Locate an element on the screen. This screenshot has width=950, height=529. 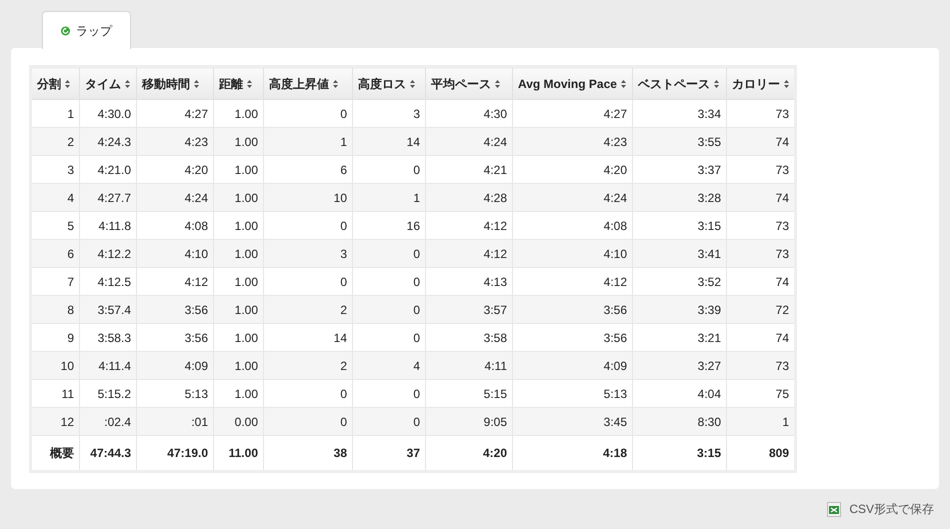
column-header: 高度上昇値 is located at coordinates (308, 83).